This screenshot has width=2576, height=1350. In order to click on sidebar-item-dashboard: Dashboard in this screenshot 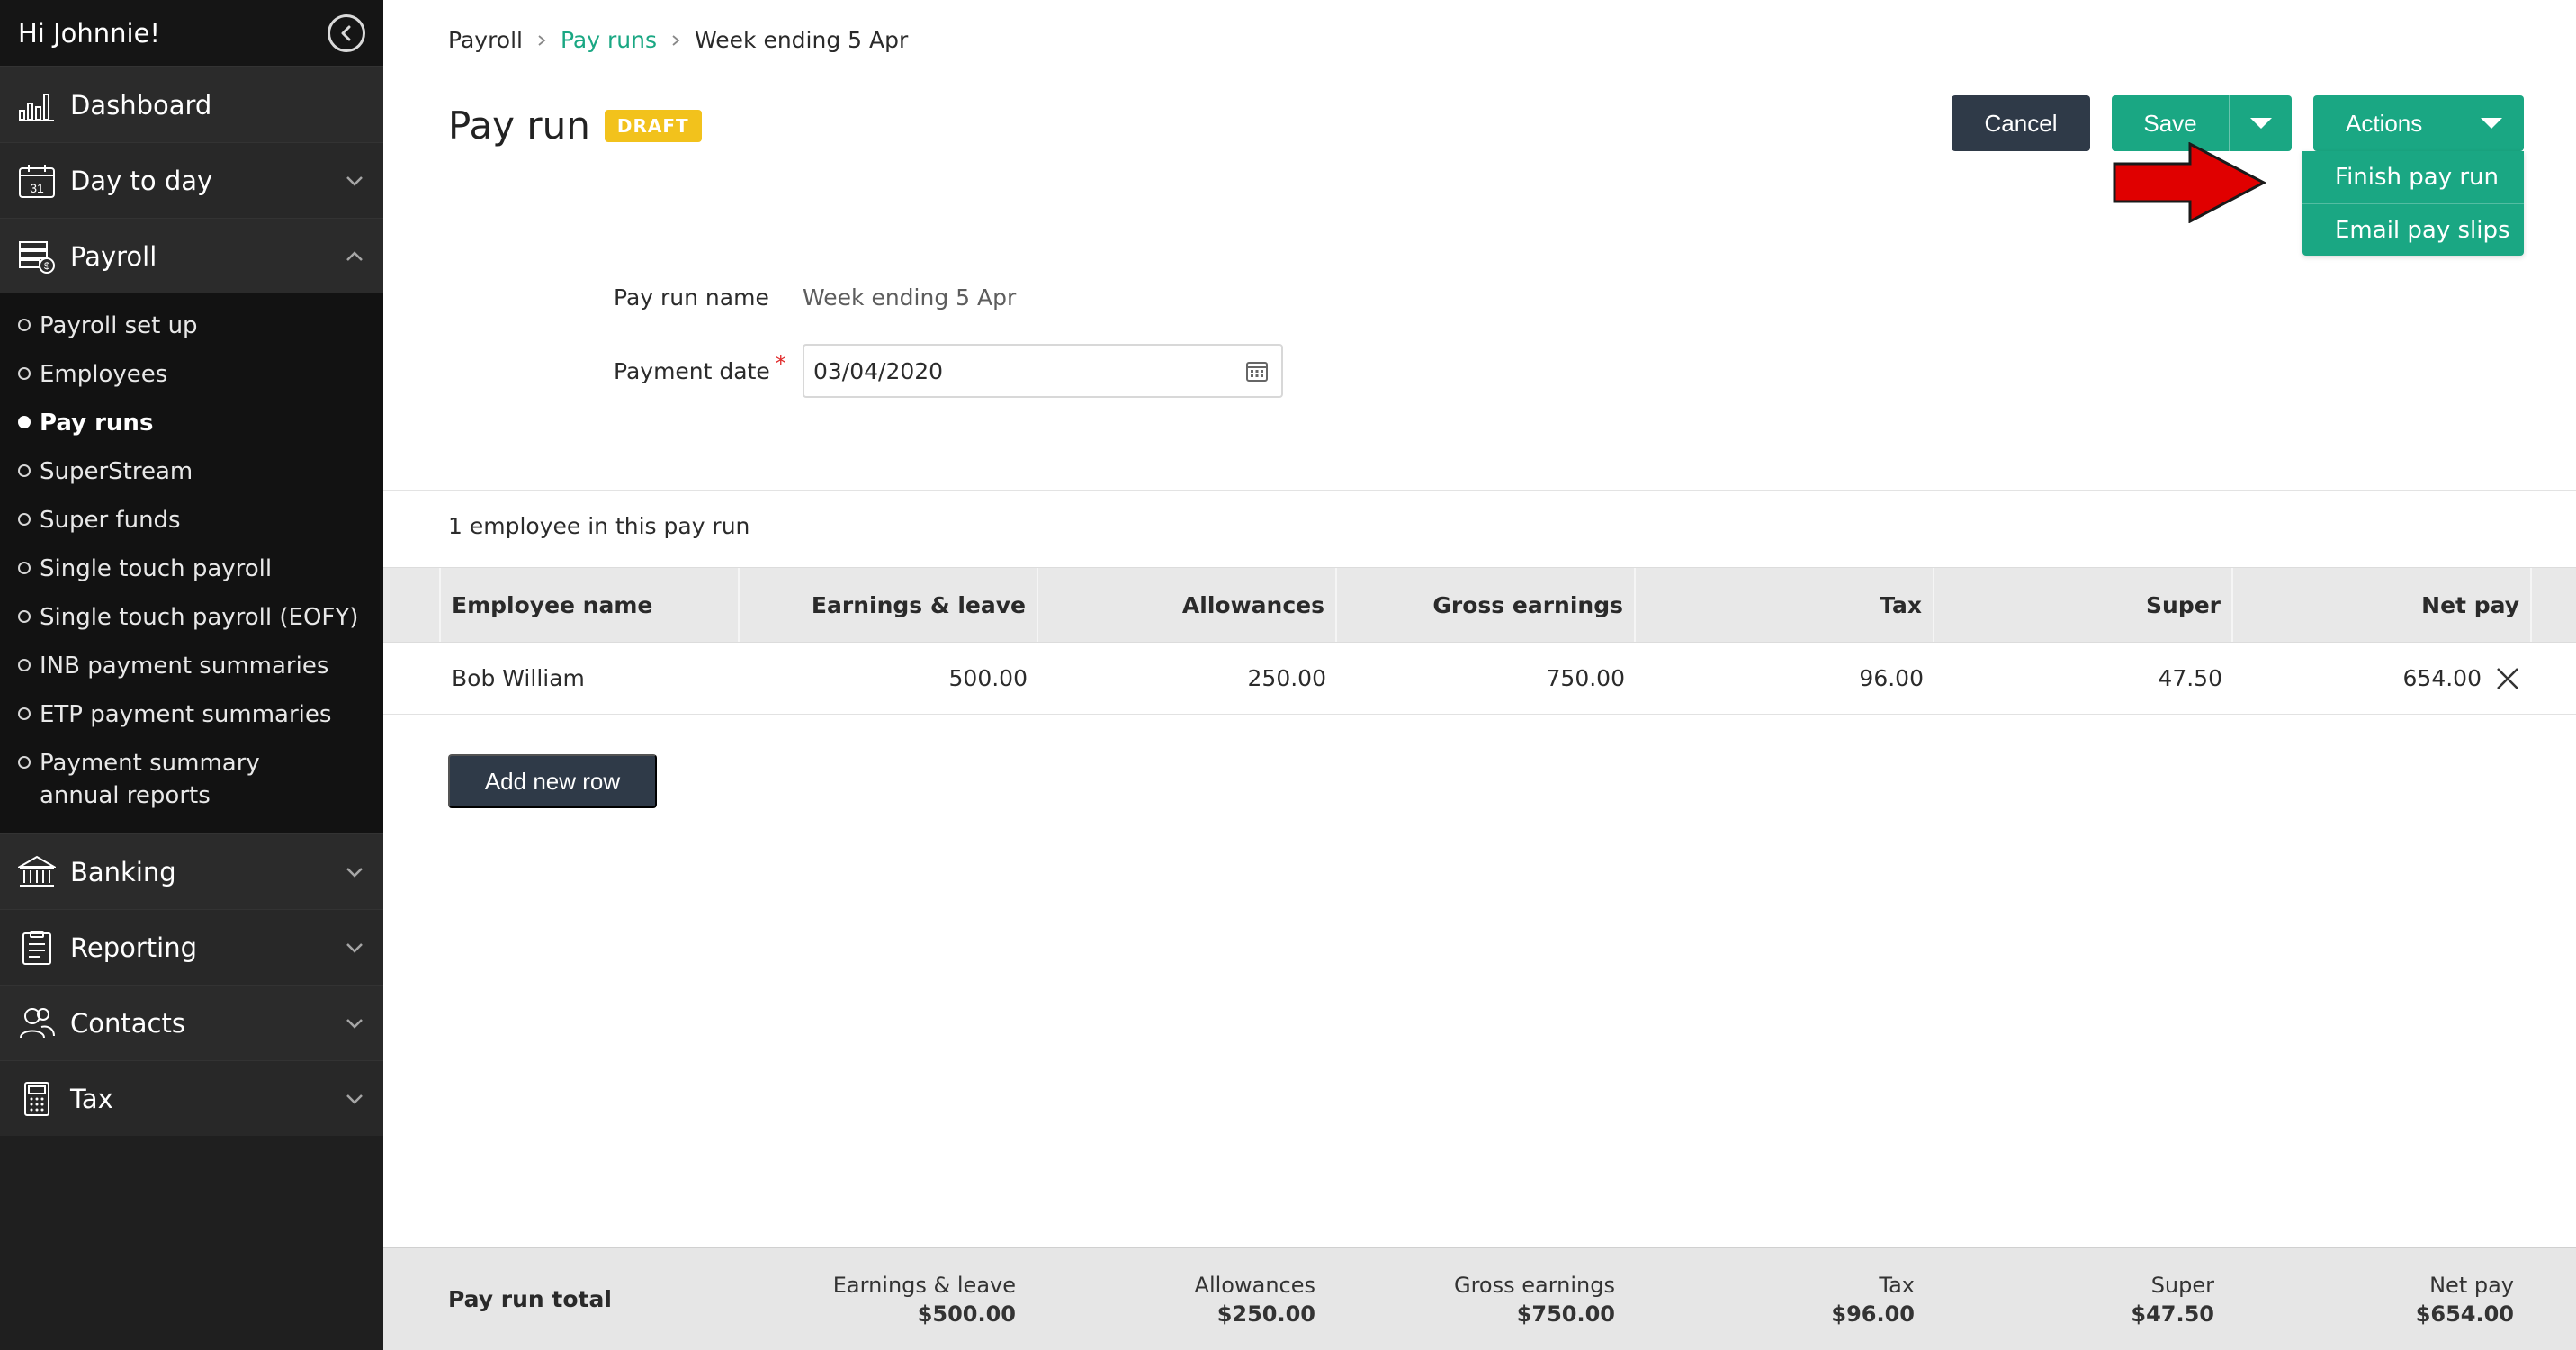, I will do `click(192, 104)`.